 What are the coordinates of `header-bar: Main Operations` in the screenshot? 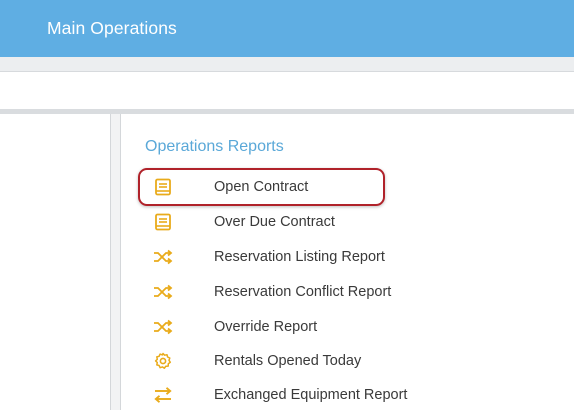 It's located at (287, 28).